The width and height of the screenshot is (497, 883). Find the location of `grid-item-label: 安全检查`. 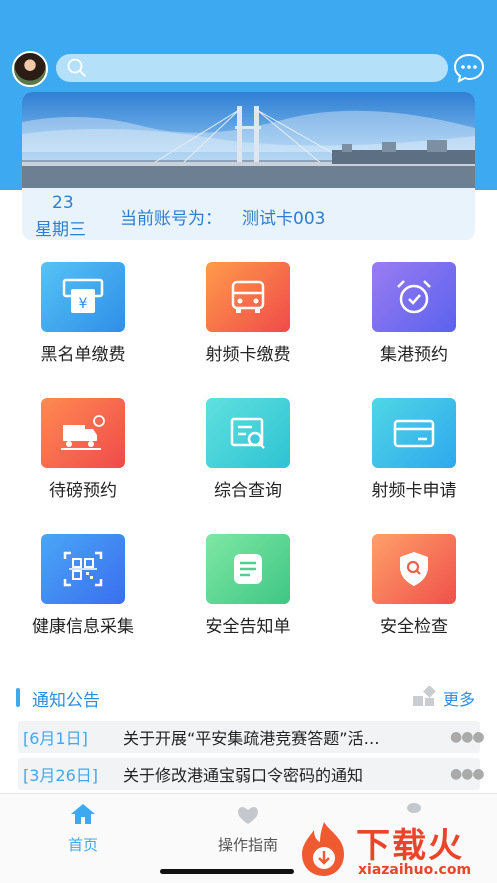

grid-item-label: 安全检查 is located at coordinates (414, 627).